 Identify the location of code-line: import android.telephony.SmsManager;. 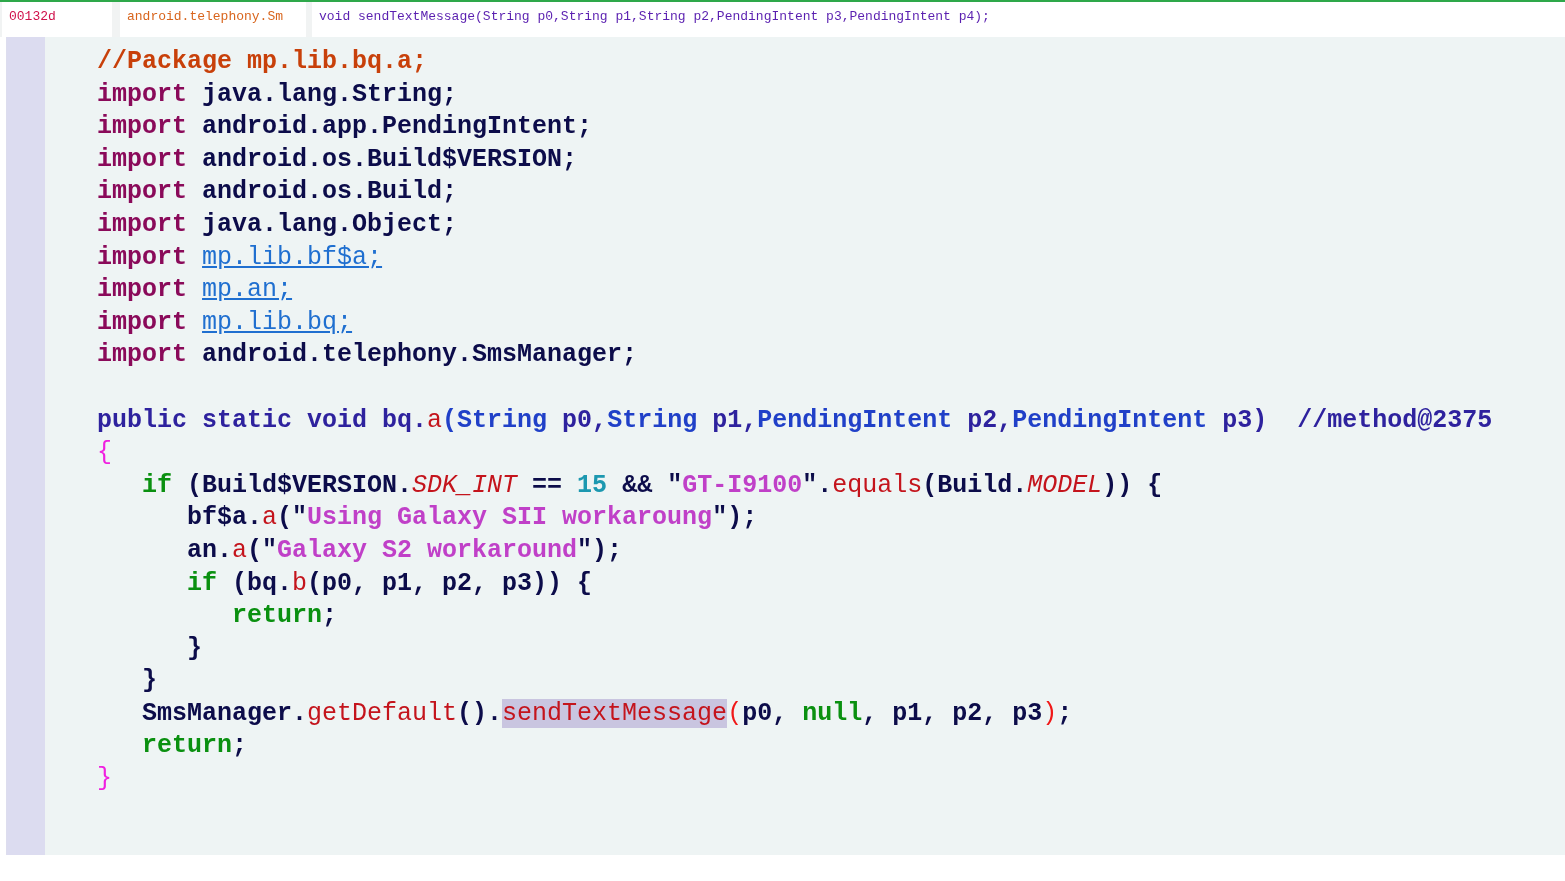
(368, 355).